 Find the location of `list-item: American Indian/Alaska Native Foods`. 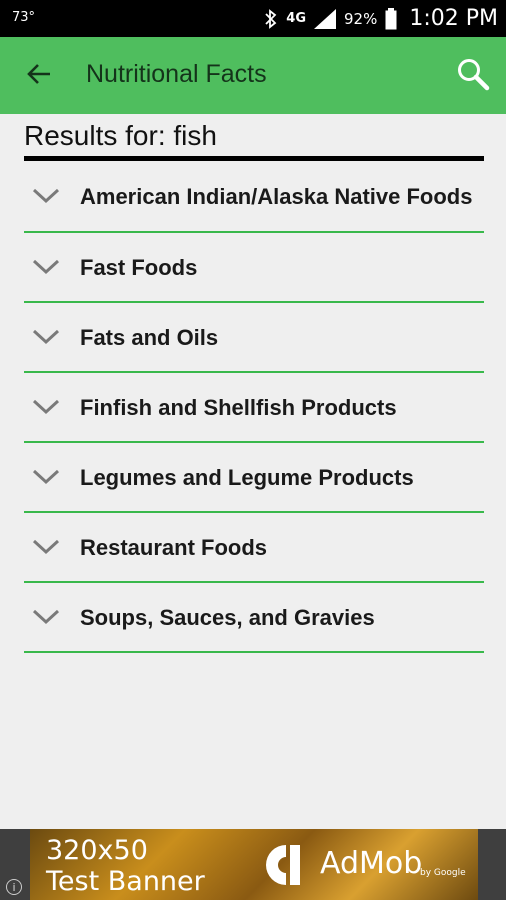

list-item: American Indian/Alaska Native Foods is located at coordinates (254, 197).